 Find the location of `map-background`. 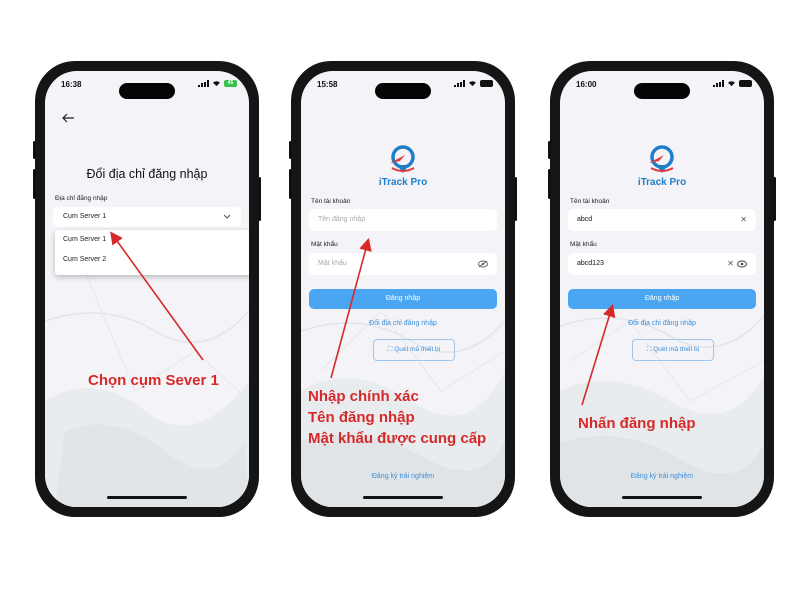

map-background is located at coordinates (147, 388).